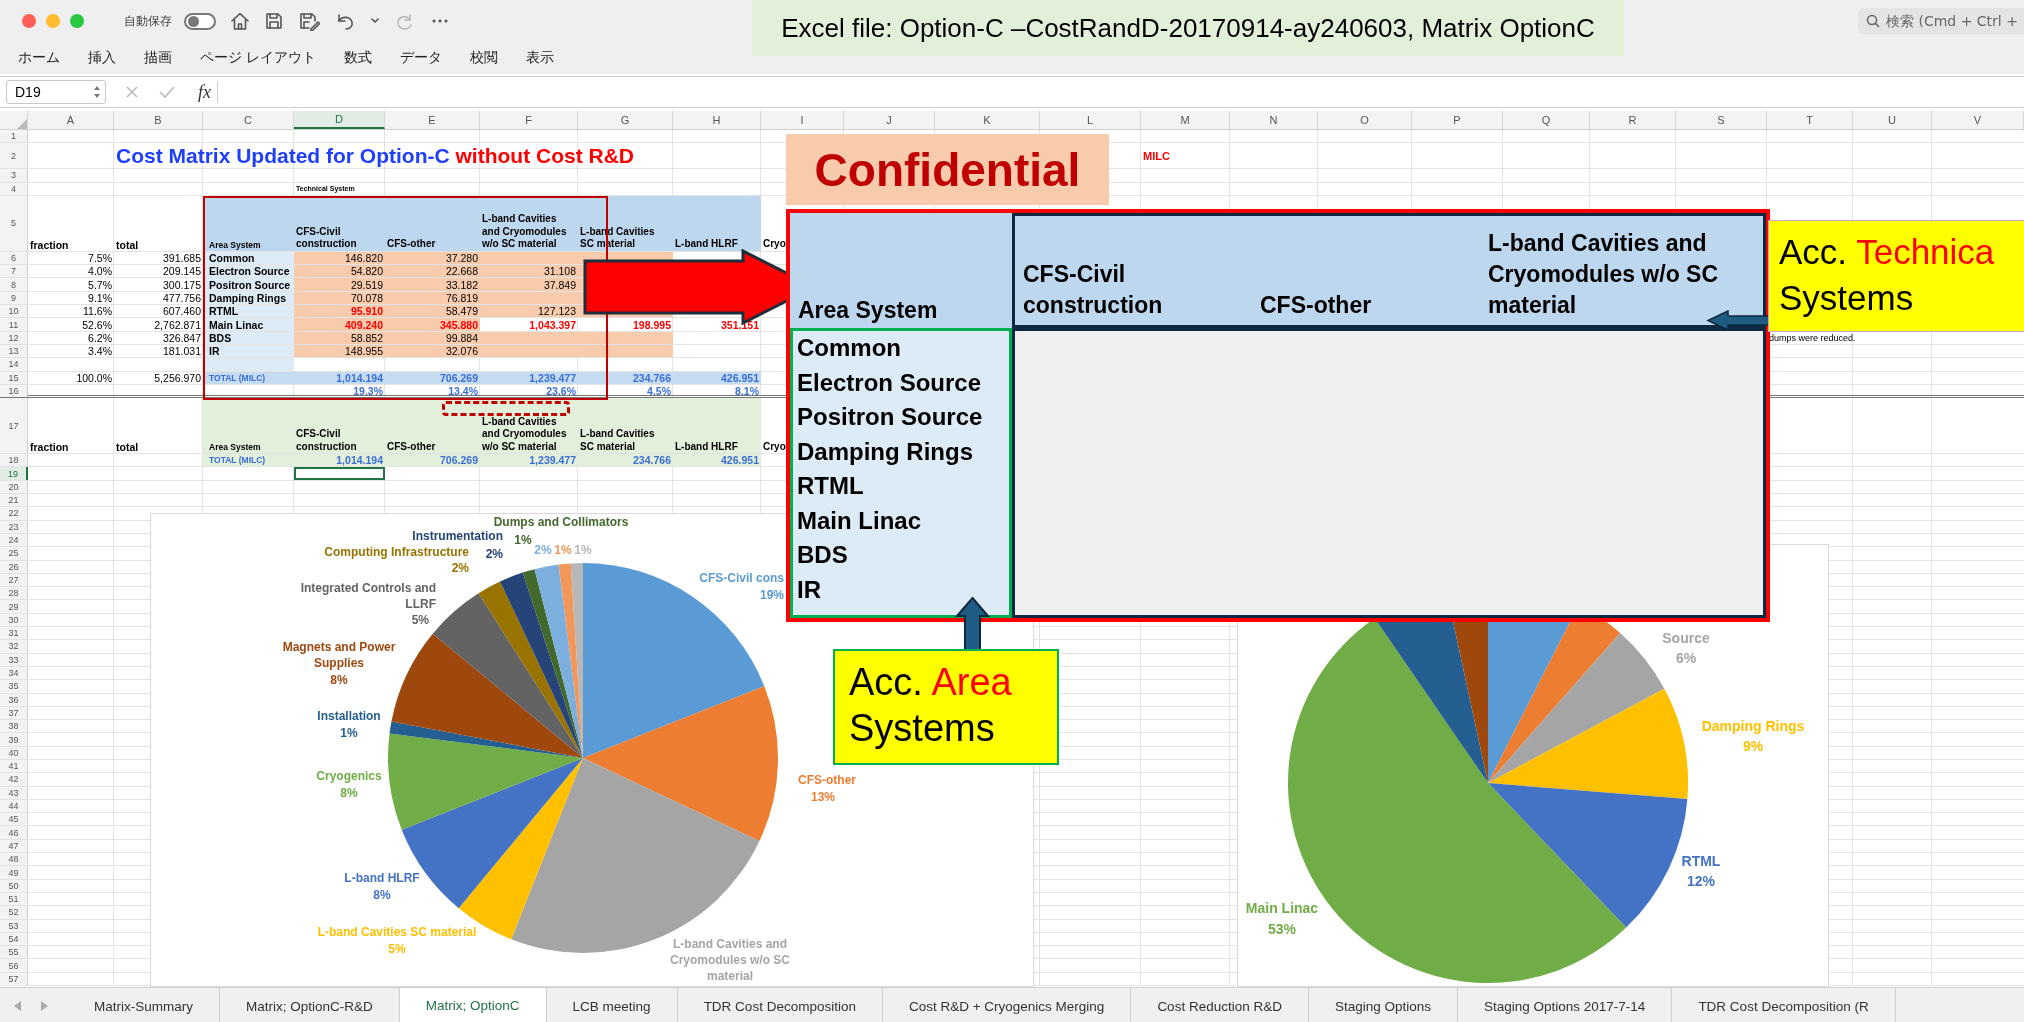  I want to click on sheet-tab: Cost Reduction R&D, so click(1220, 1005).